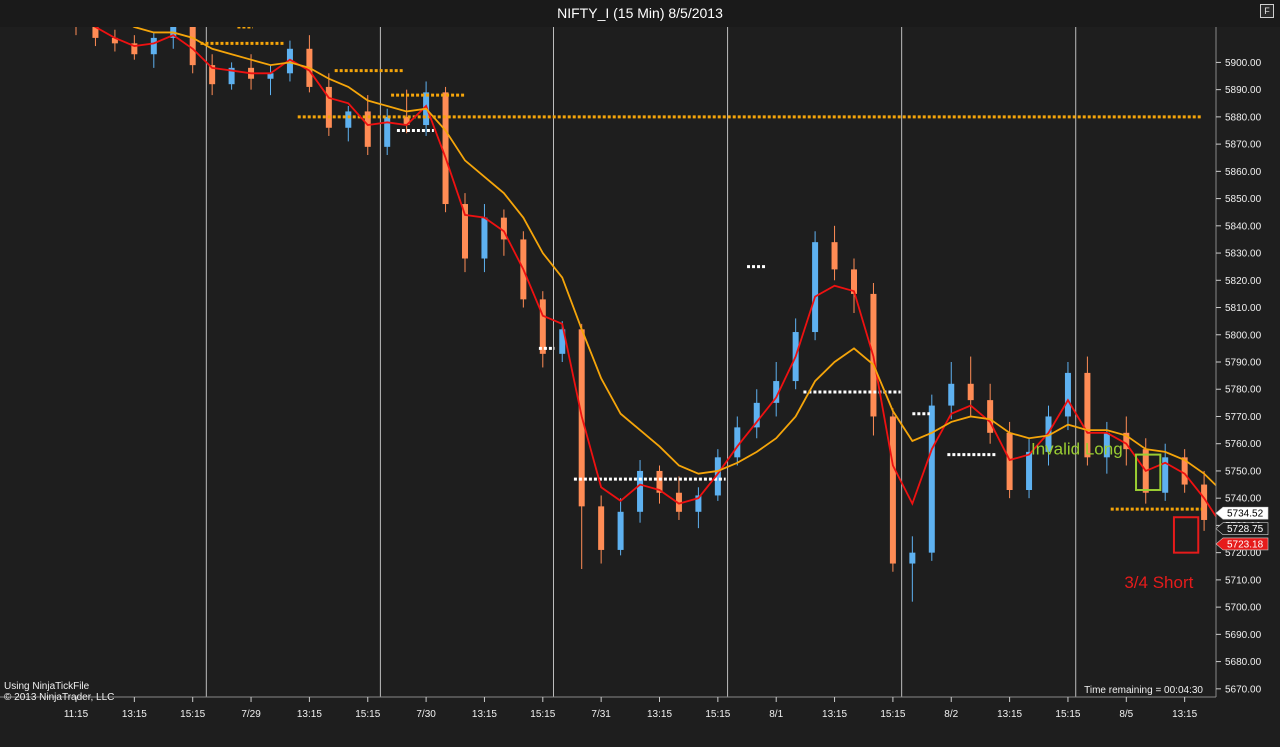 This screenshot has height=747, width=1280. Describe the element at coordinates (1243, 662) in the screenshot. I see `price-tick-label: 5680.00` at that location.